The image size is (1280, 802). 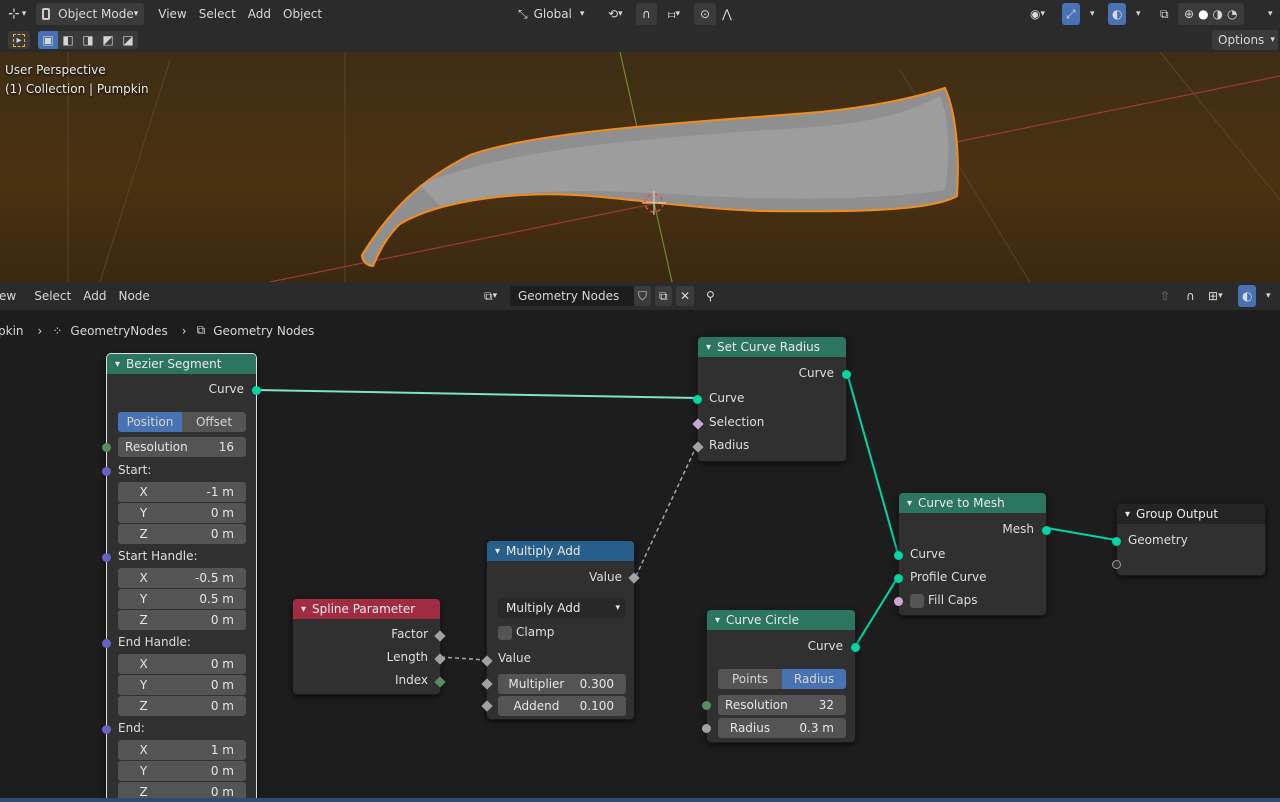 I want to click on input-start-handle-socket, so click(x=106, y=557).